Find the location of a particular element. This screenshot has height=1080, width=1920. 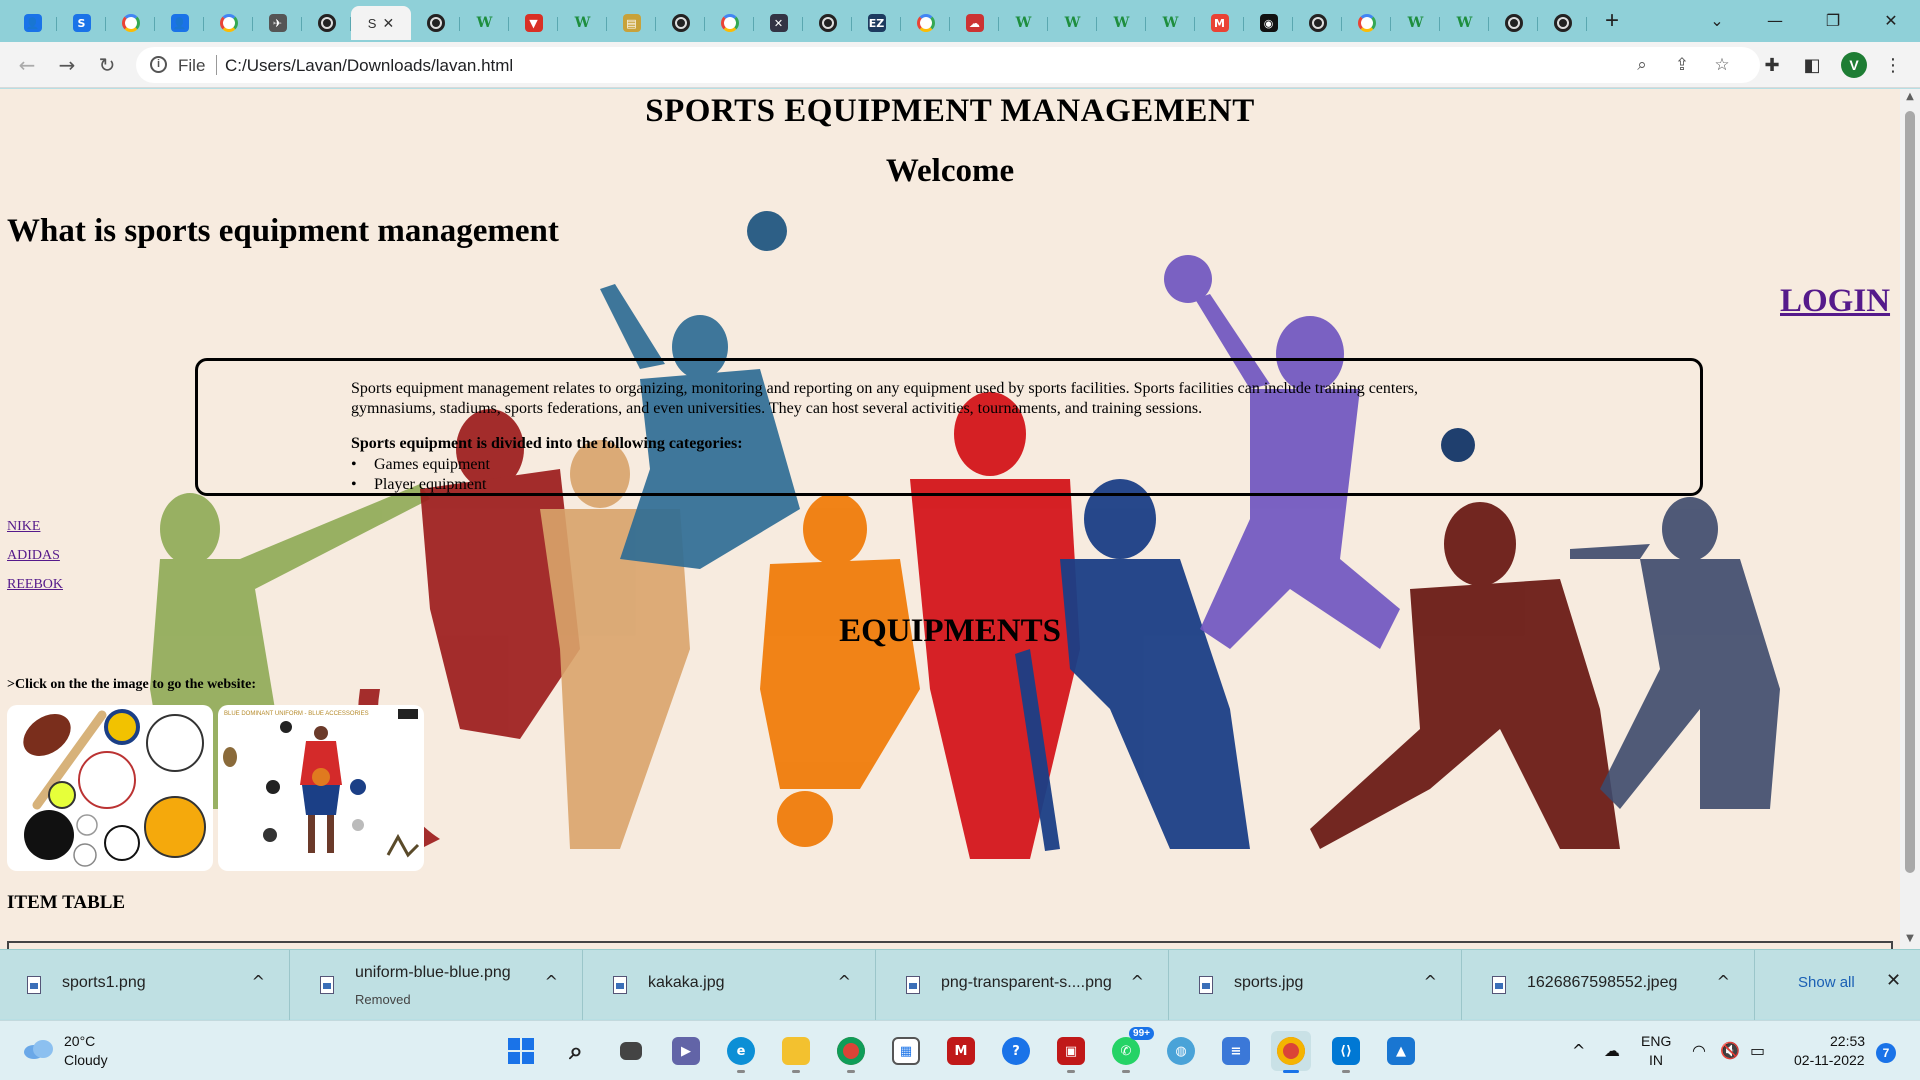

whatsapp-icon: ✆ 99+ is located at coordinates (1130, 1050).